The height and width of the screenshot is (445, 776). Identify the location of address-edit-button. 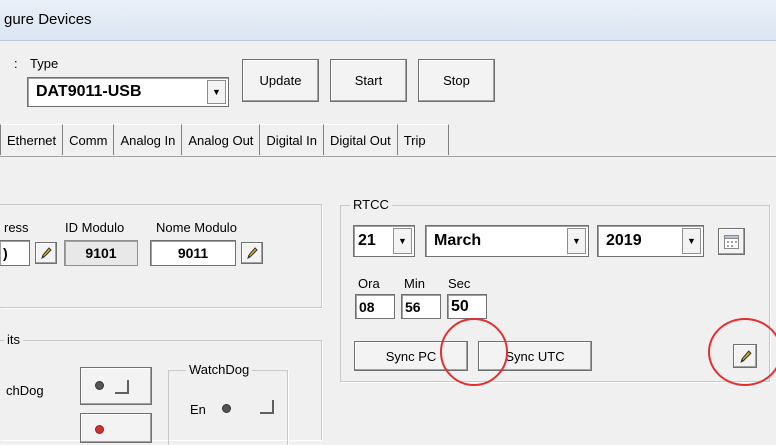
(46, 253).